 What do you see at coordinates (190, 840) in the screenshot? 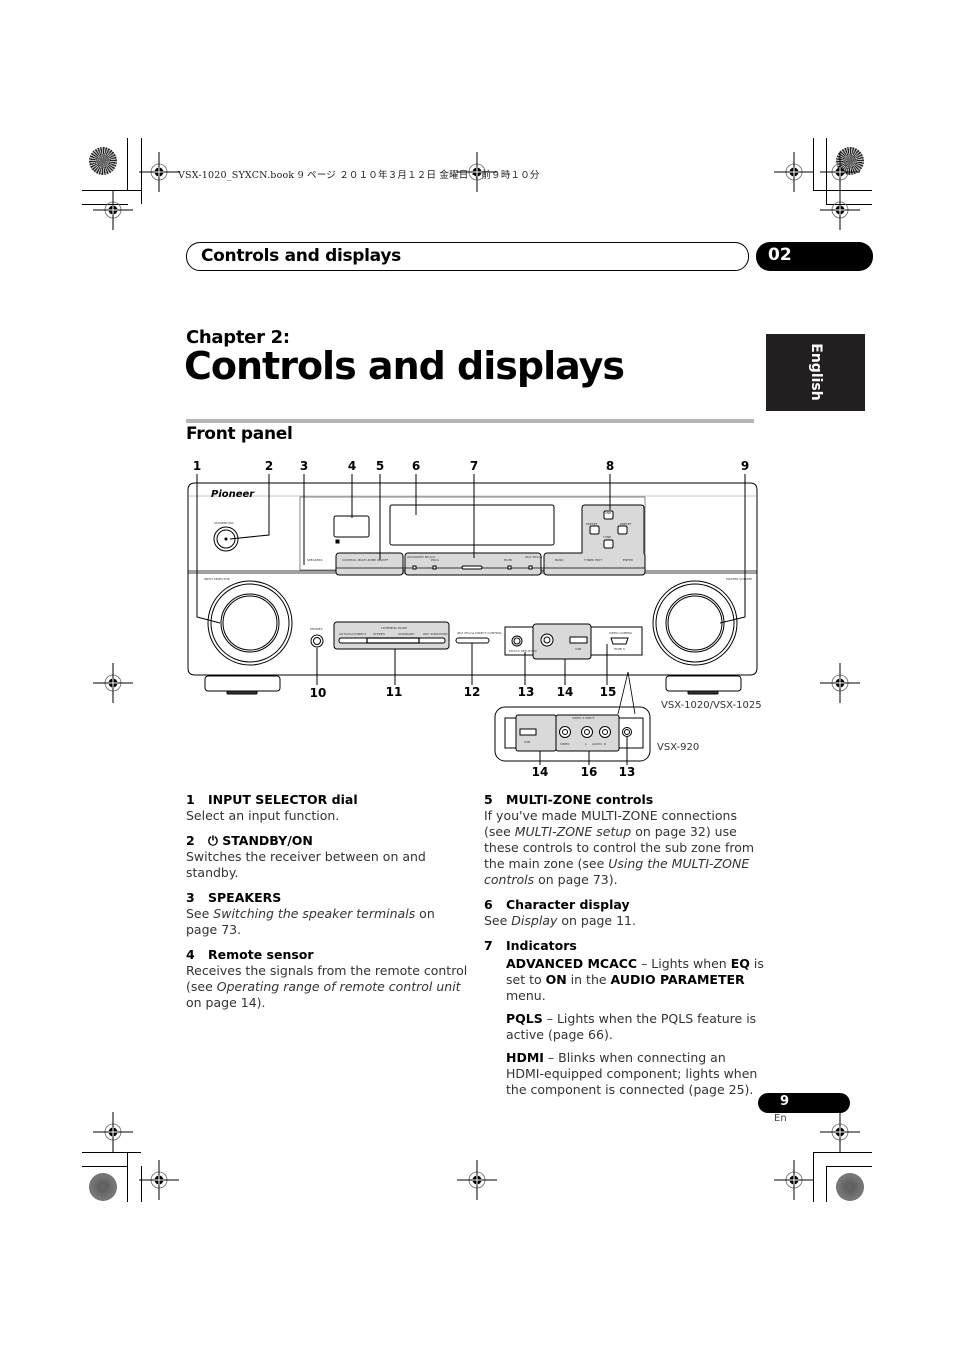
I see `item-number: 2` at bounding box center [190, 840].